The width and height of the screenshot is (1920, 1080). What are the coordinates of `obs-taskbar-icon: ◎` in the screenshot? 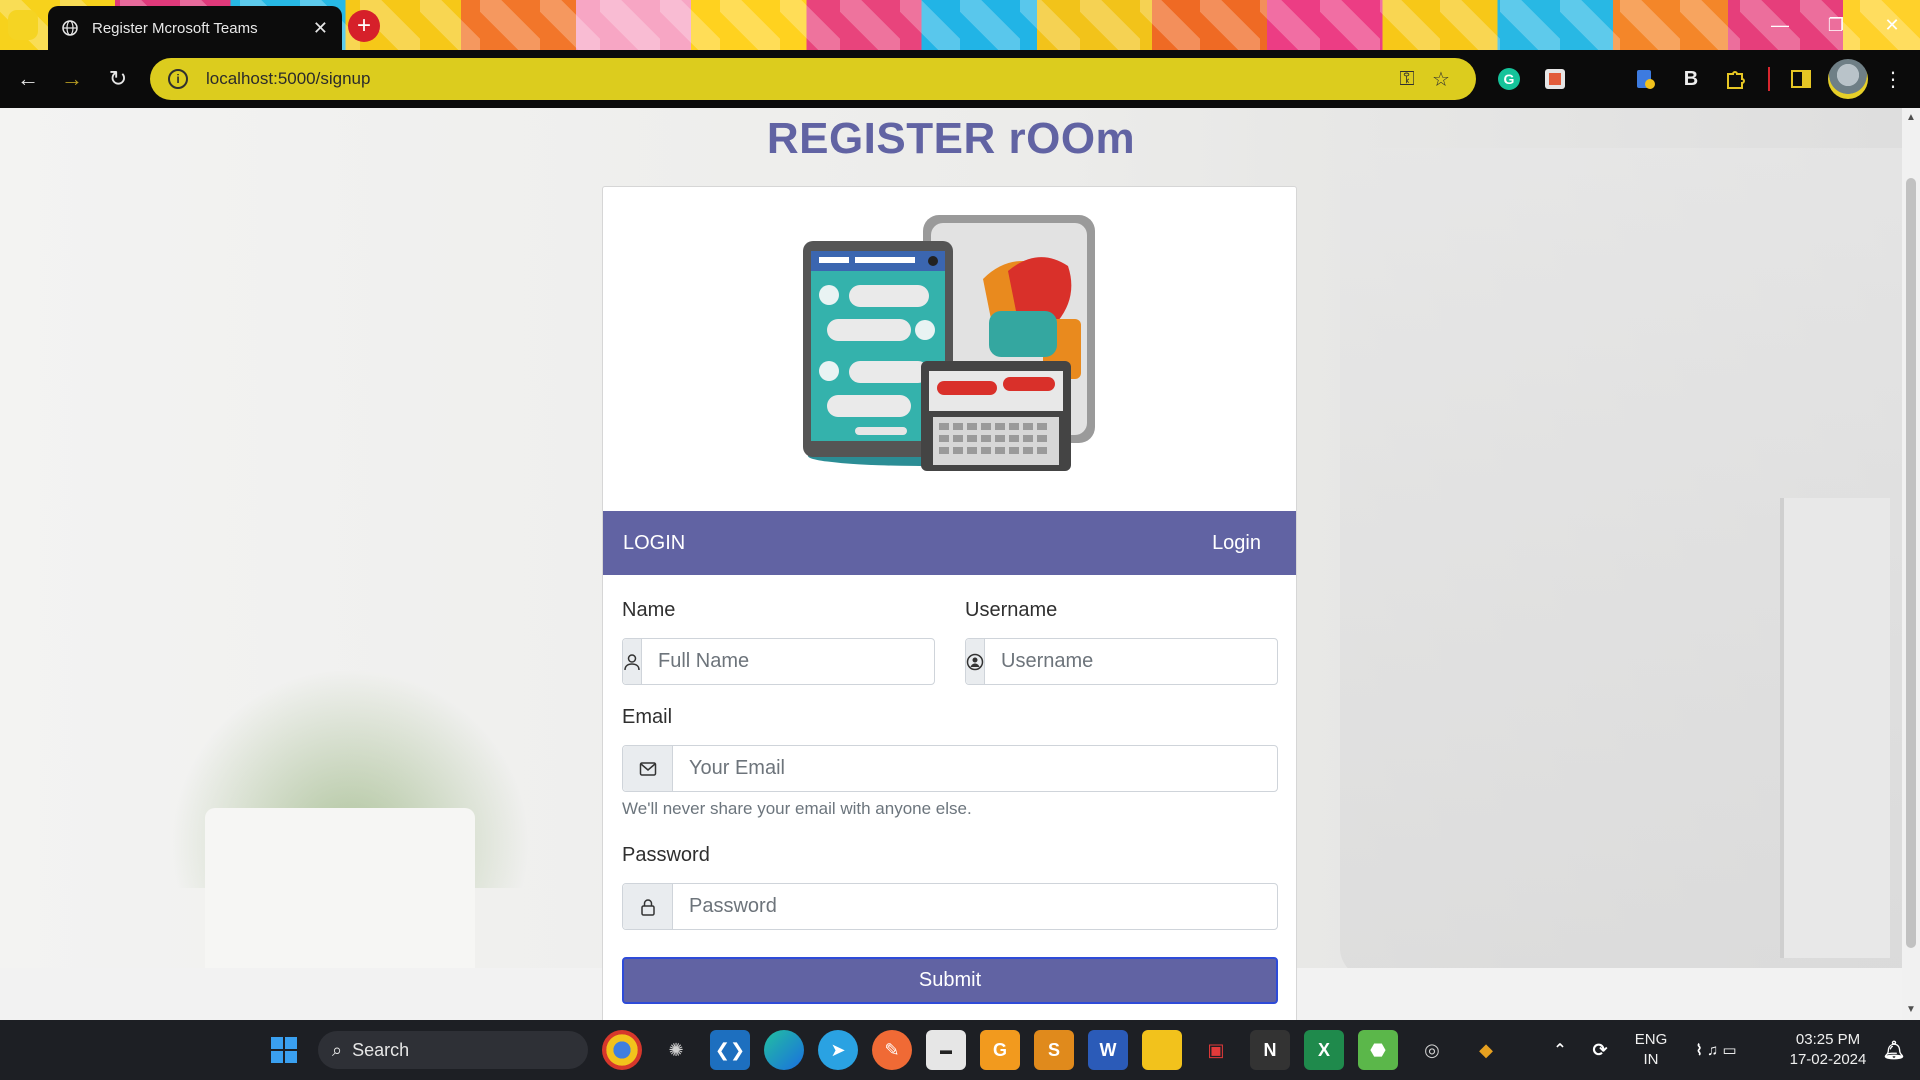 It's located at (1432, 1050).